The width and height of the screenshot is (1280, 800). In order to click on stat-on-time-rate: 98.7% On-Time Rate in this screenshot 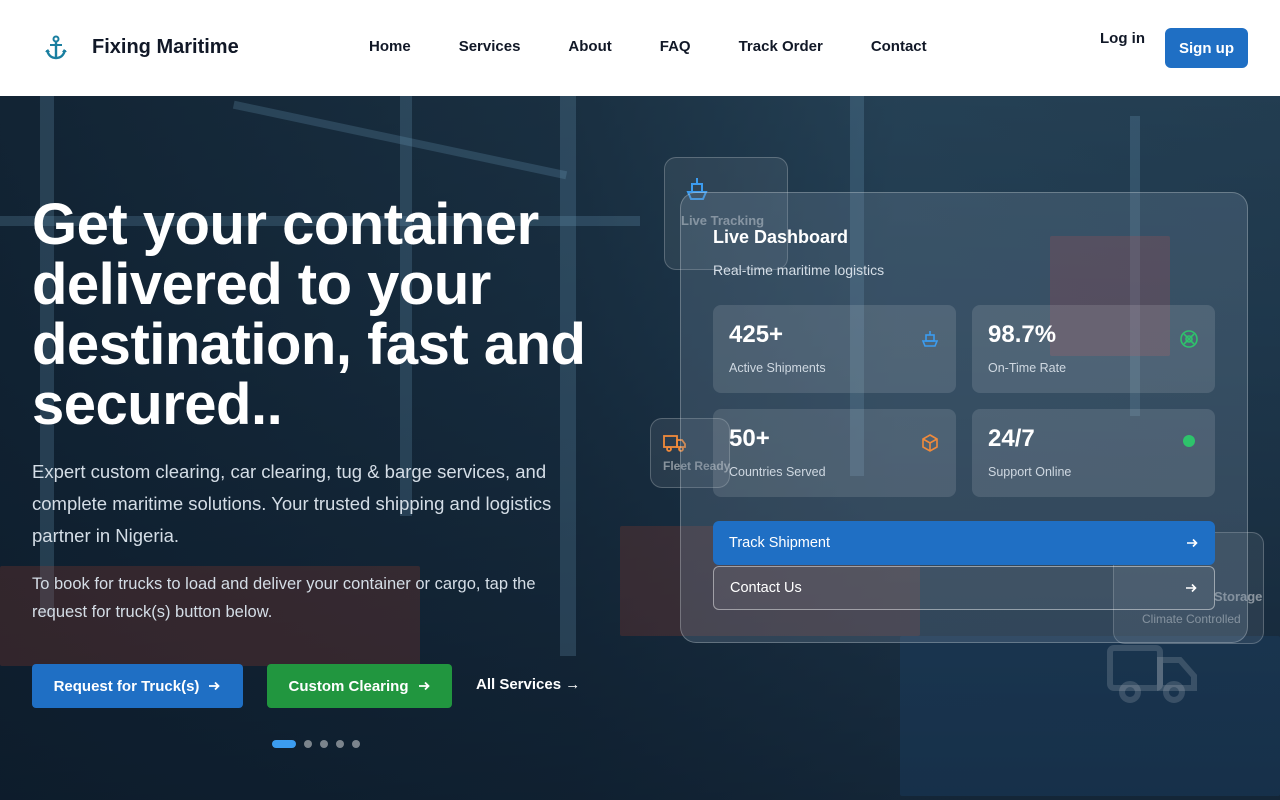, I will do `click(1093, 349)`.